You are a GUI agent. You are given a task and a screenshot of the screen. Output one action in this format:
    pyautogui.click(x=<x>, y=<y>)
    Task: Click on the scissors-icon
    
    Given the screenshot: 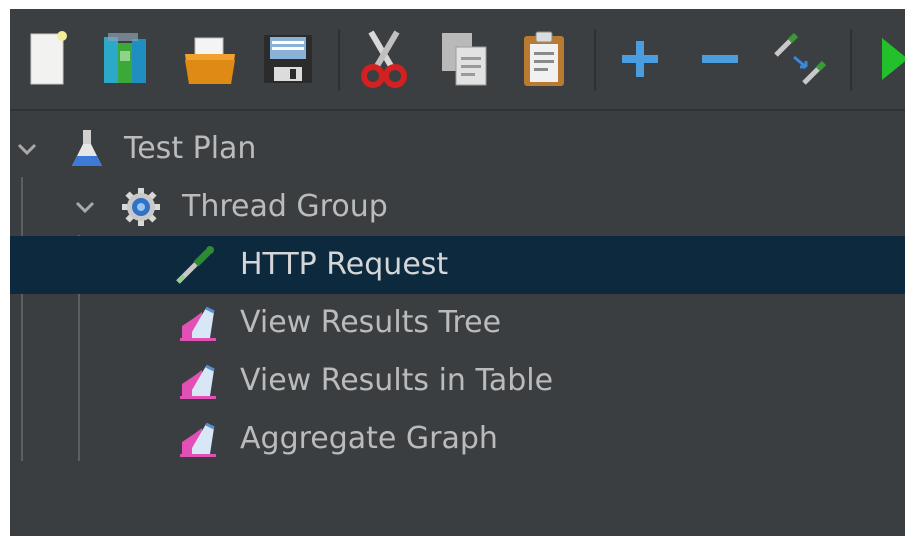 What is the action you would take?
    pyautogui.click(x=384, y=59)
    